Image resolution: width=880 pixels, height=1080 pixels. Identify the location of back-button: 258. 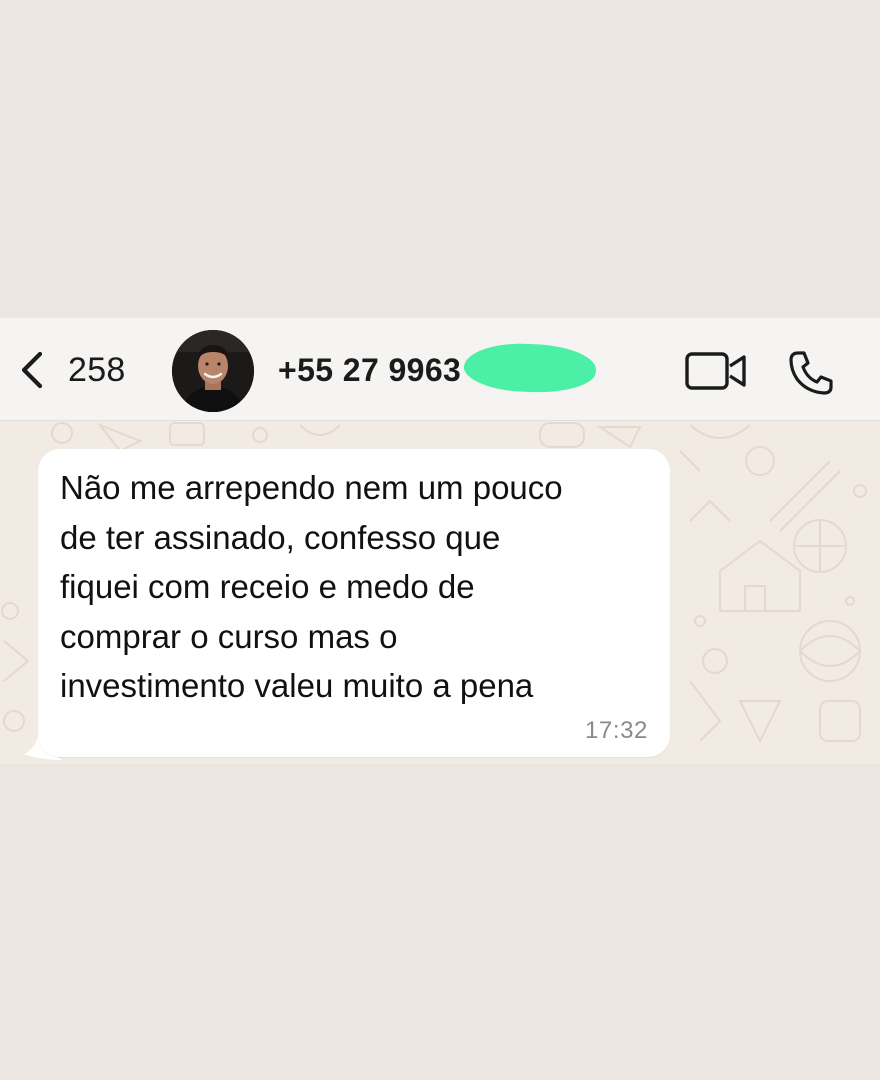
(71, 370).